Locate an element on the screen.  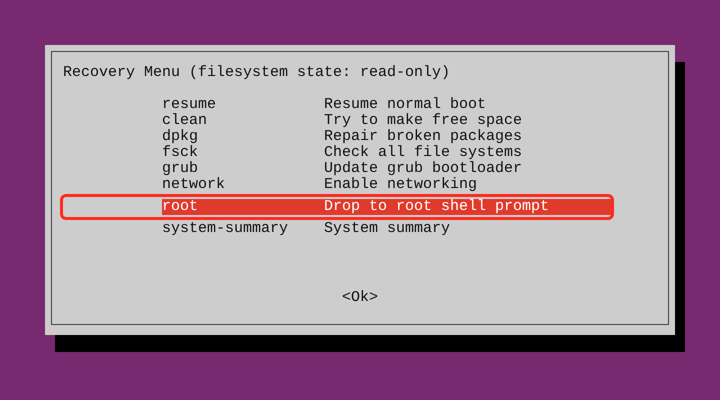
menu-item: grub Update grub bootloader is located at coordinates (342, 169).